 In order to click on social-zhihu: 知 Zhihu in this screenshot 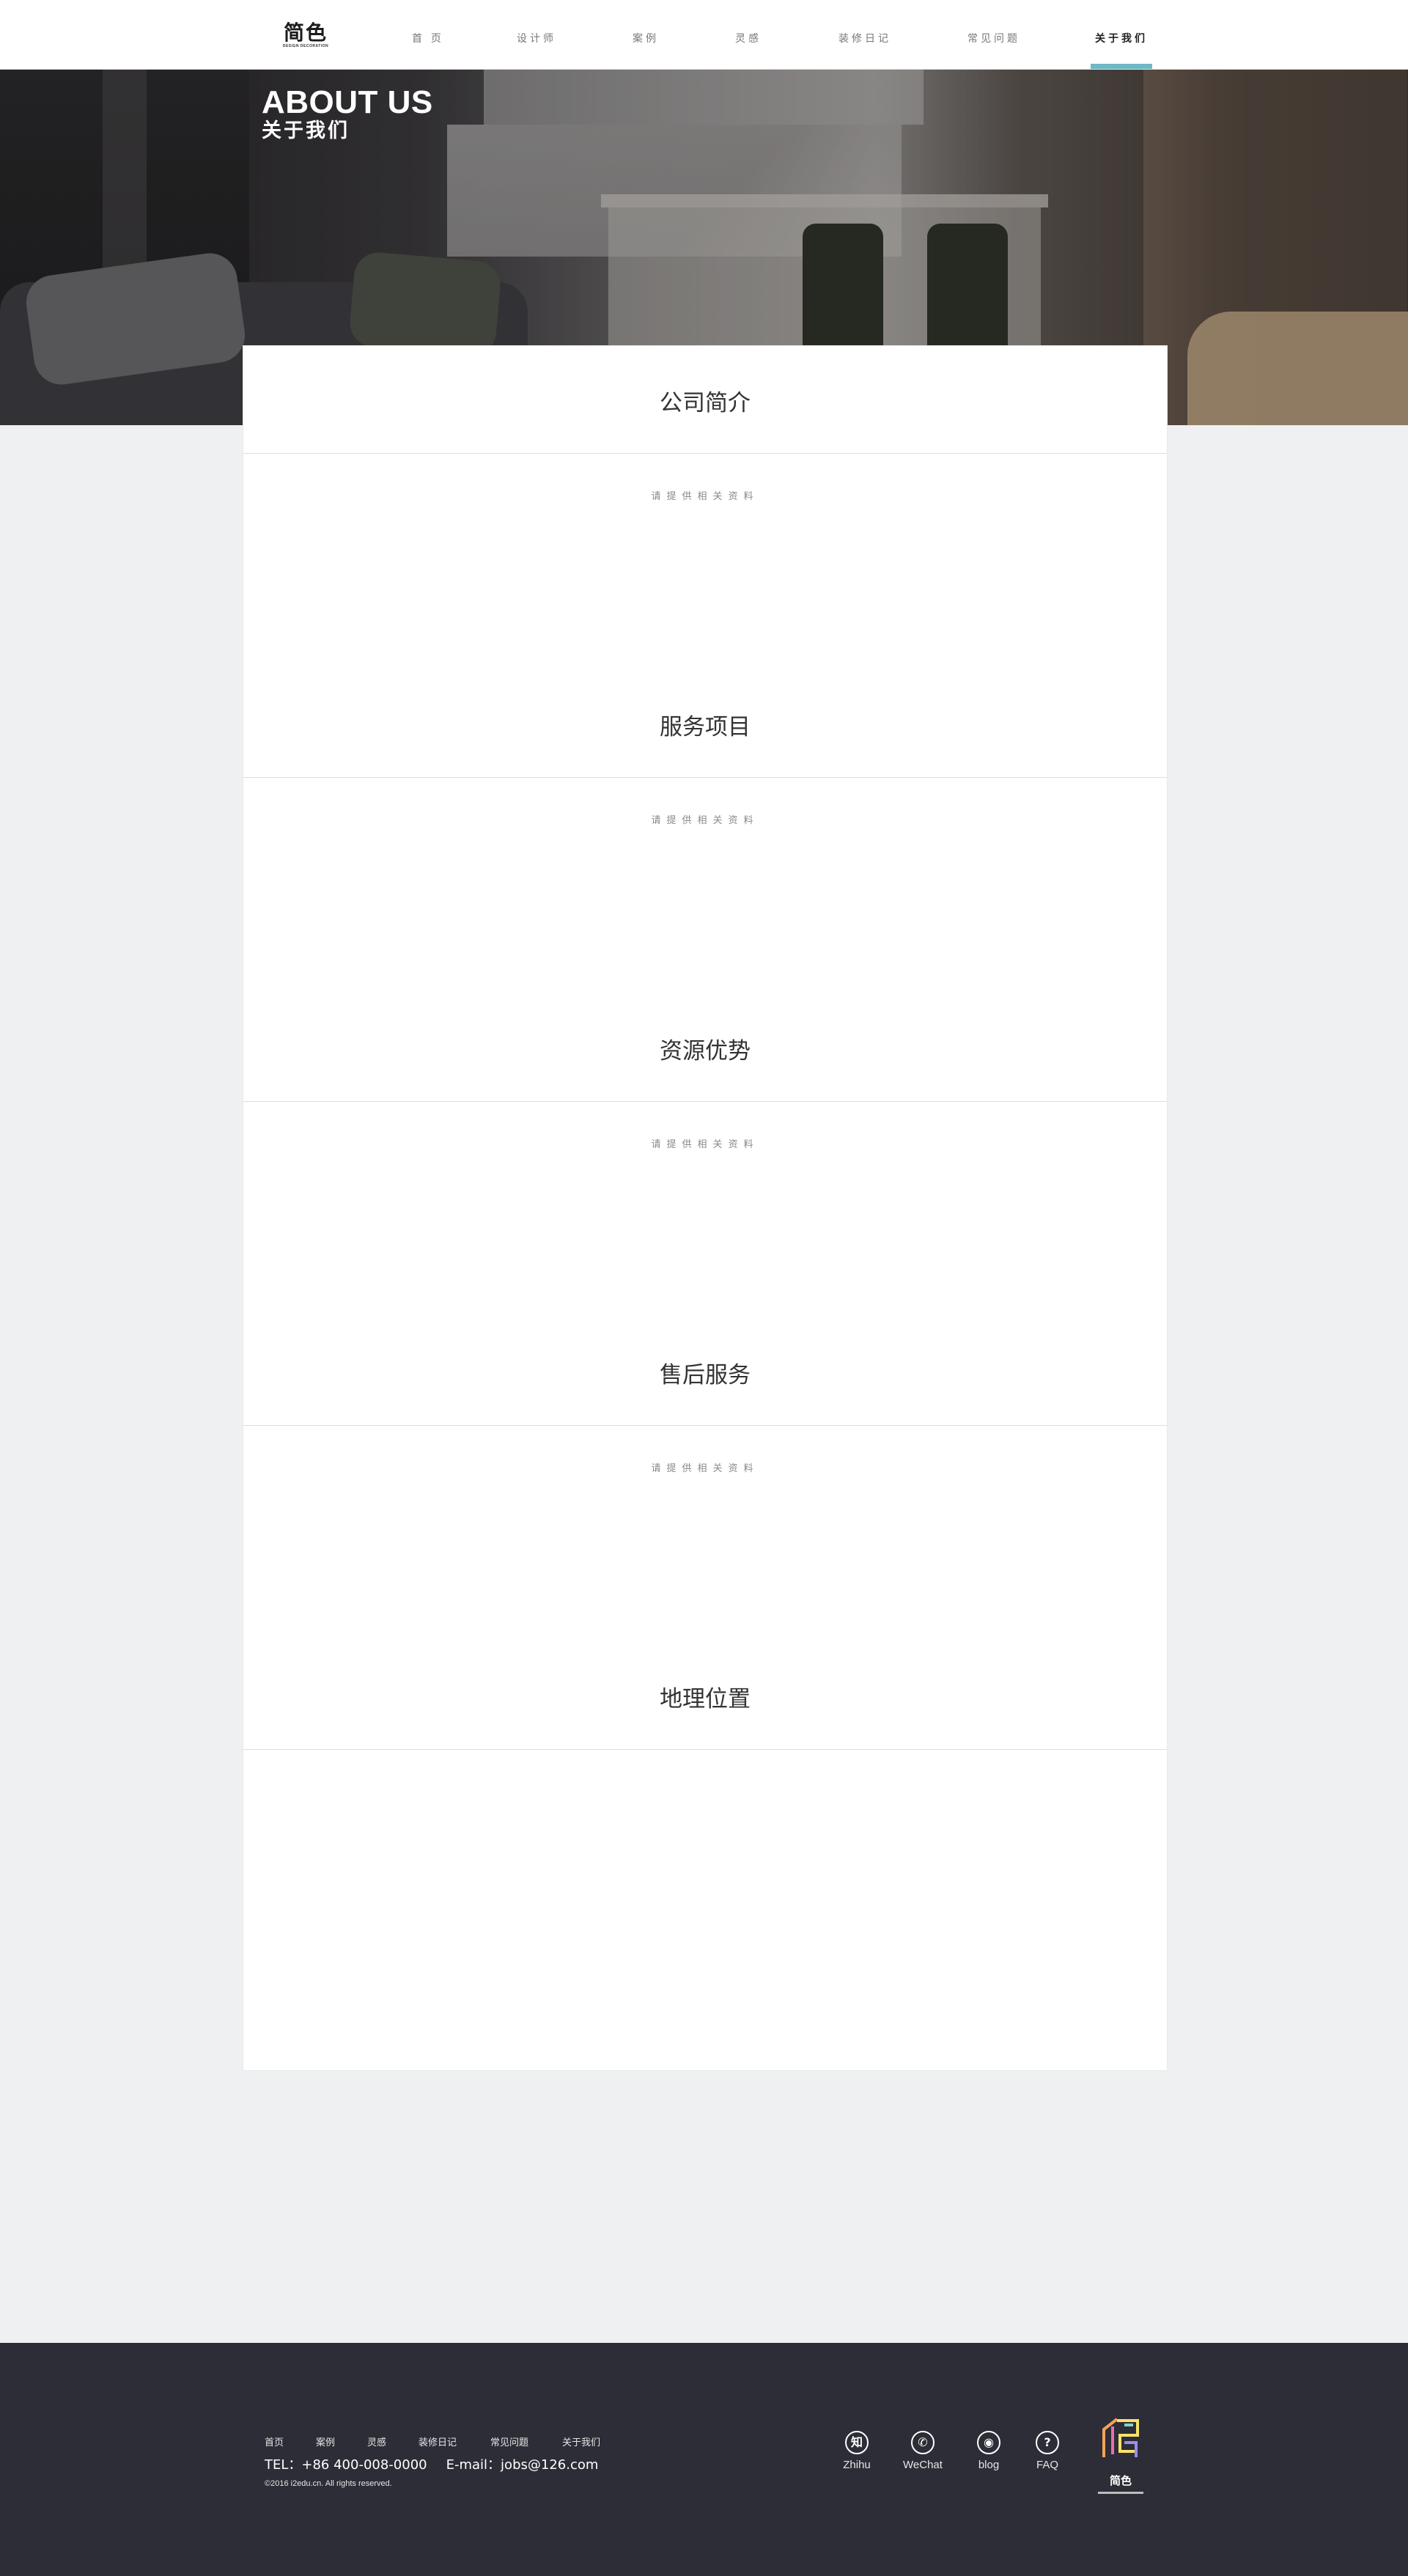, I will do `click(857, 2451)`.